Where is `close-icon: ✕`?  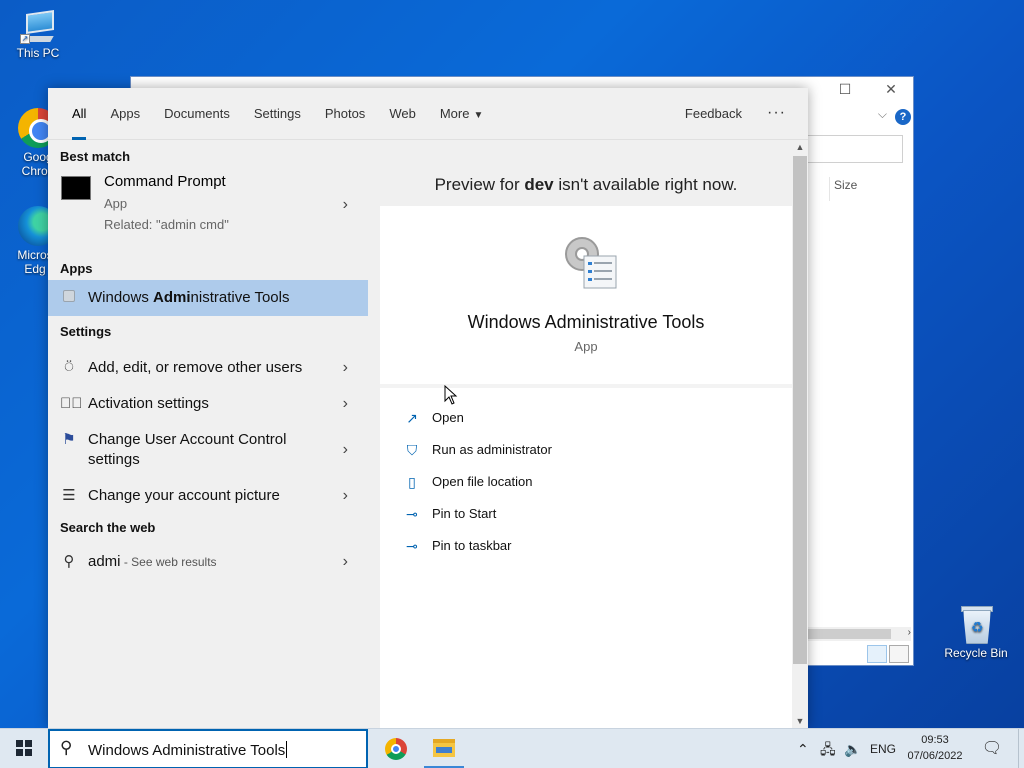
close-icon: ✕ is located at coordinates (891, 89).